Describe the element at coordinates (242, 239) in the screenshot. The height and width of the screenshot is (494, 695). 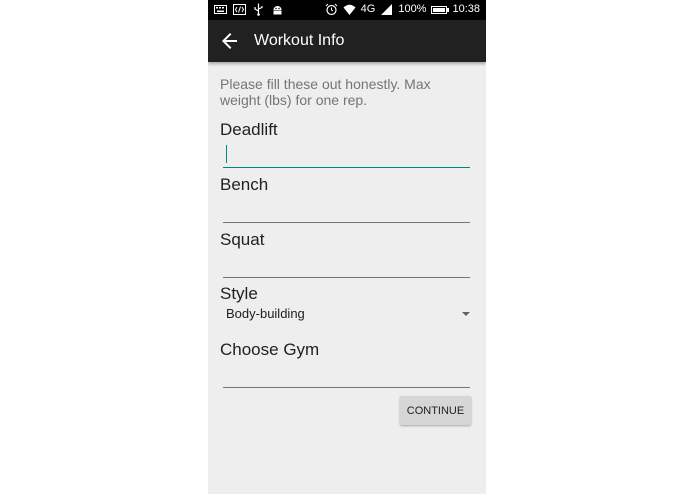
I see `squat-label: Squat` at that location.